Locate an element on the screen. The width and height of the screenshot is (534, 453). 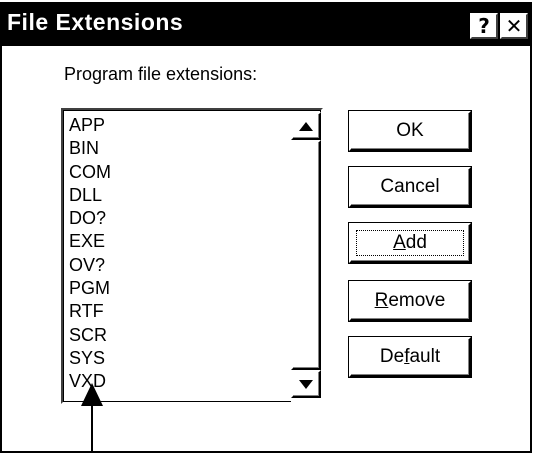
focus-rect is located at coordinates (410, 243).